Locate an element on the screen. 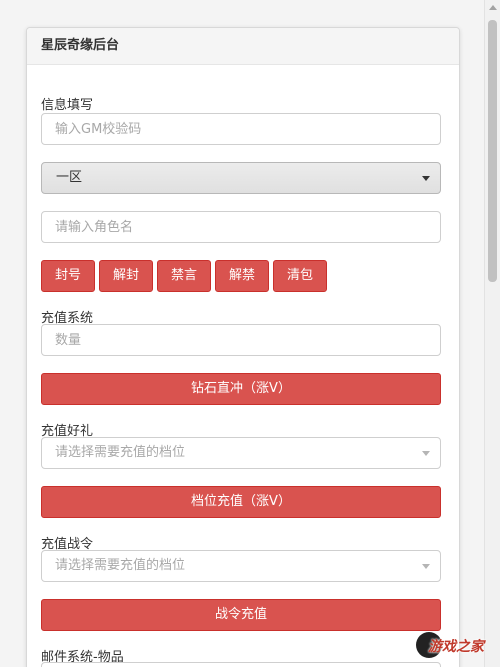 This screenshot has width=500, height=667. gift-tier-select: 请选择需要充值的档位 is located at coordinates (241, 453).